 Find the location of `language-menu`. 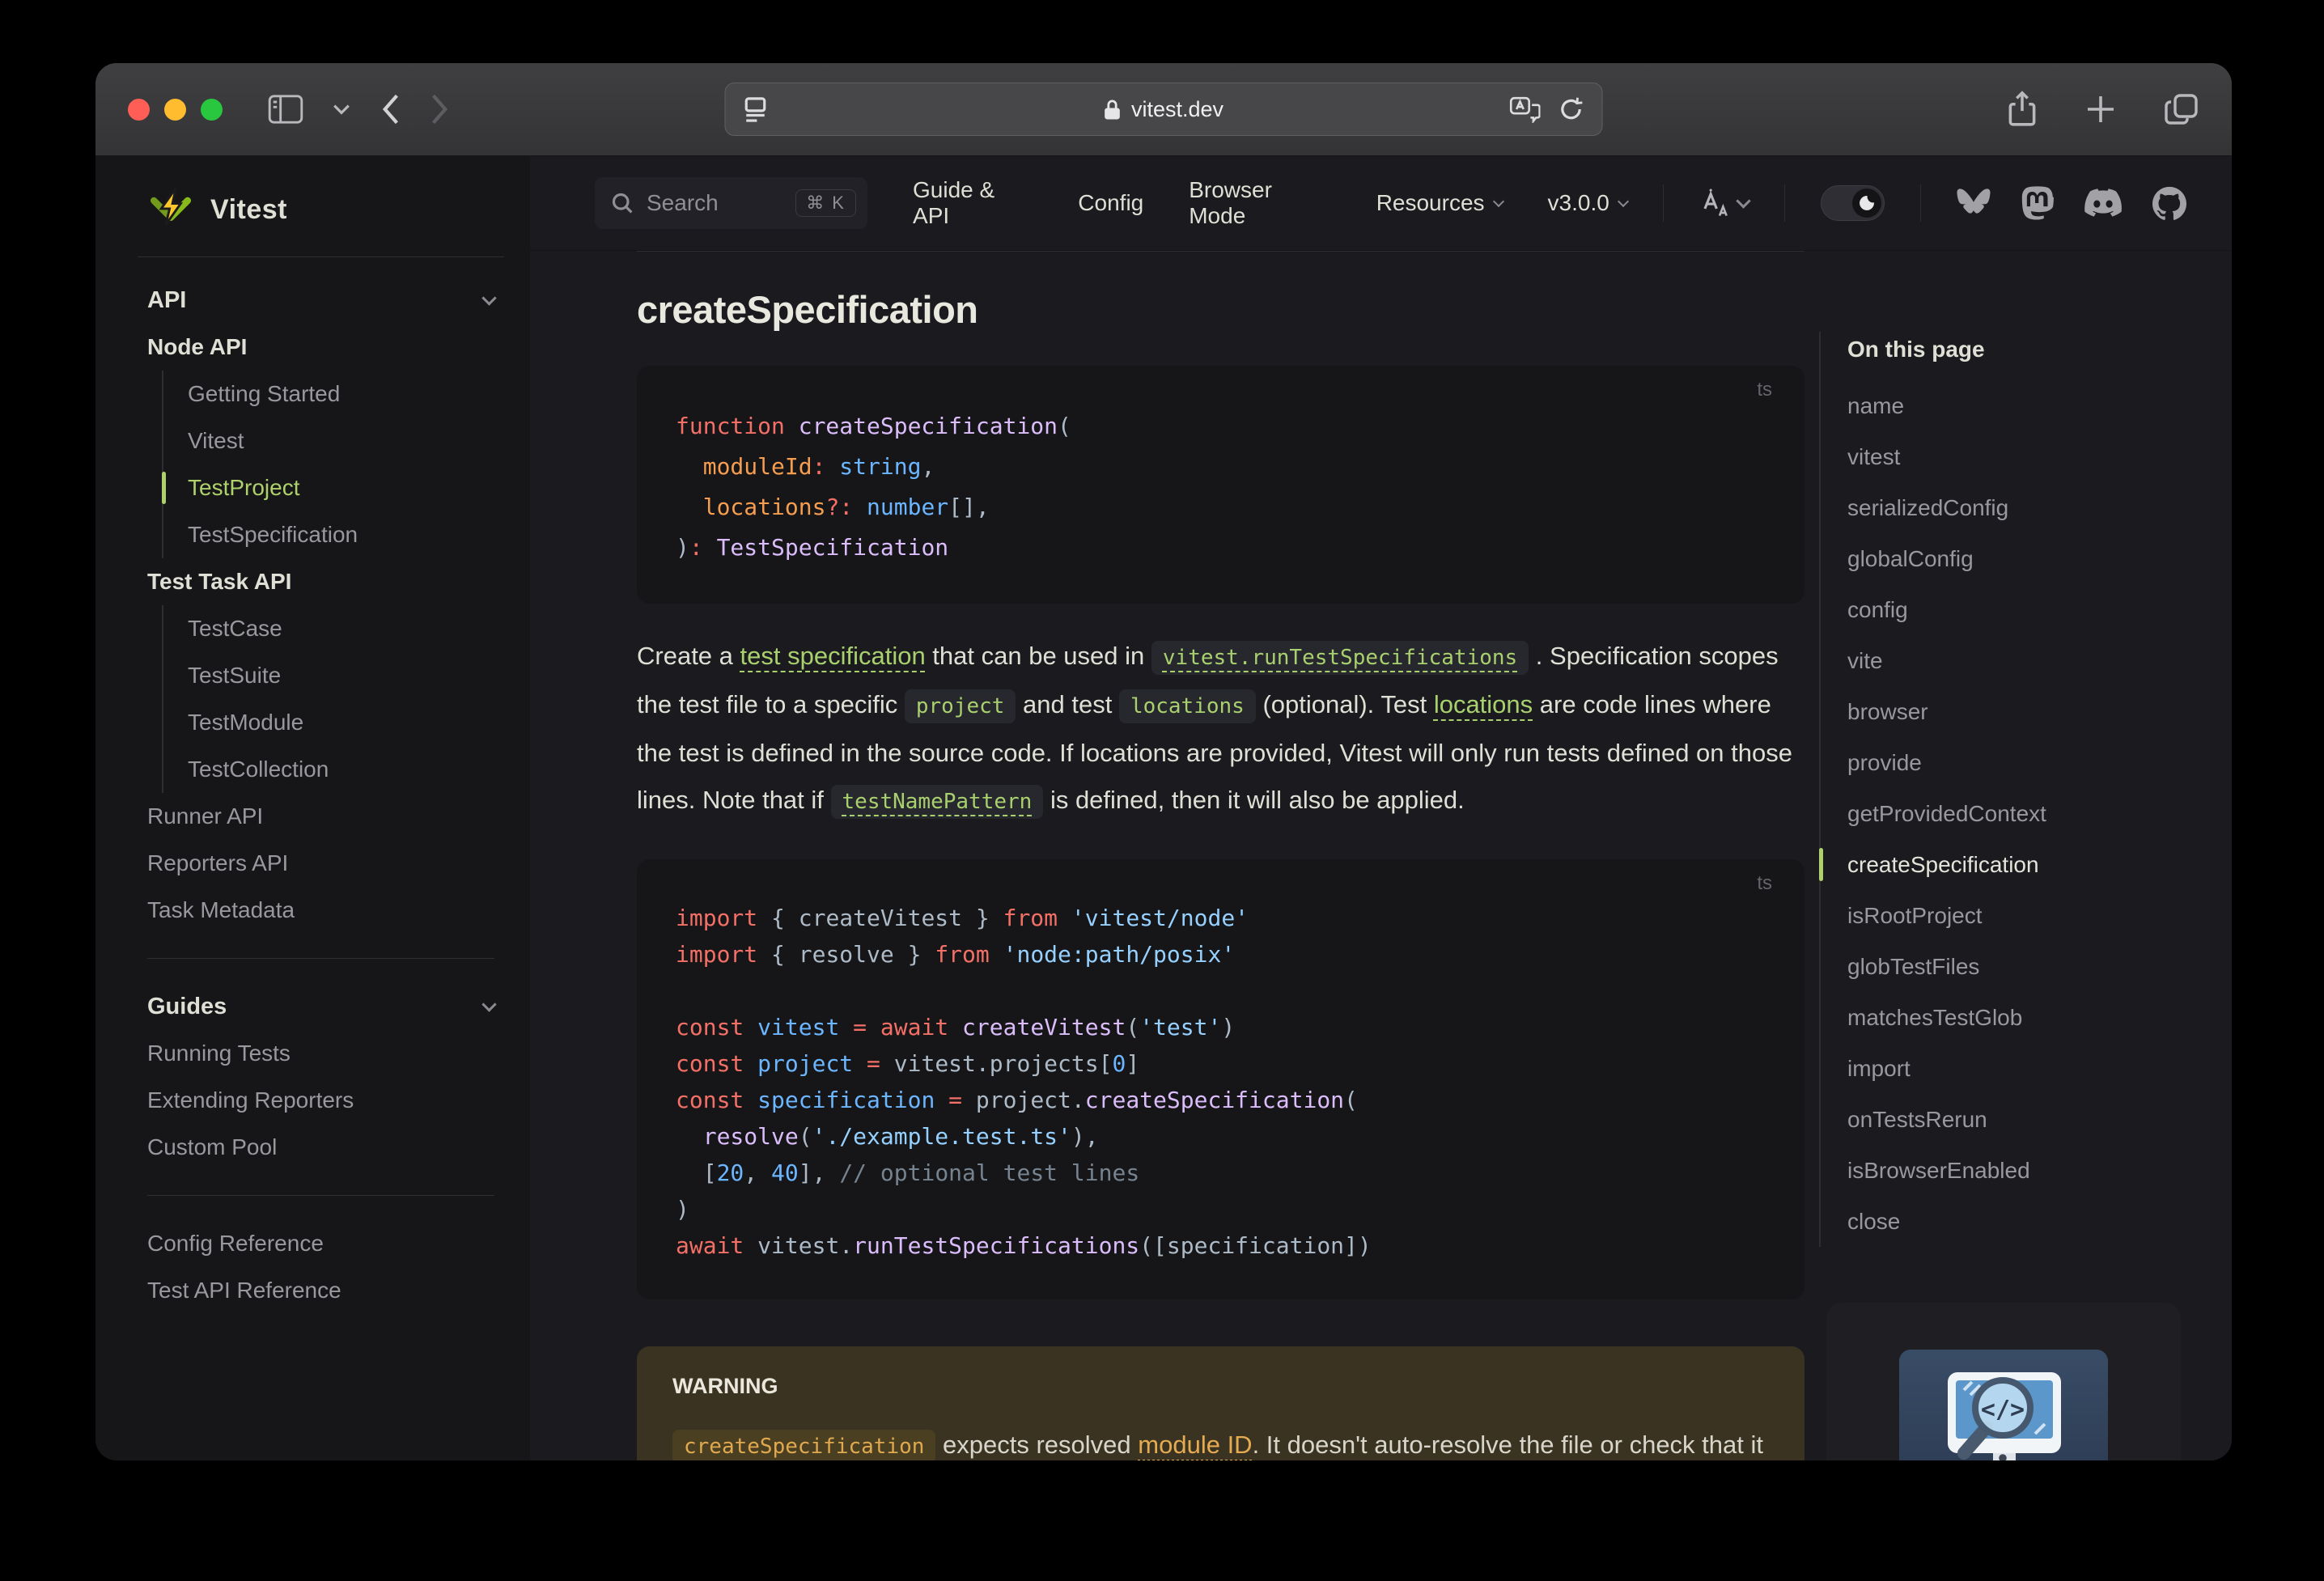

language-menu is located at coordinates (1725, 203).